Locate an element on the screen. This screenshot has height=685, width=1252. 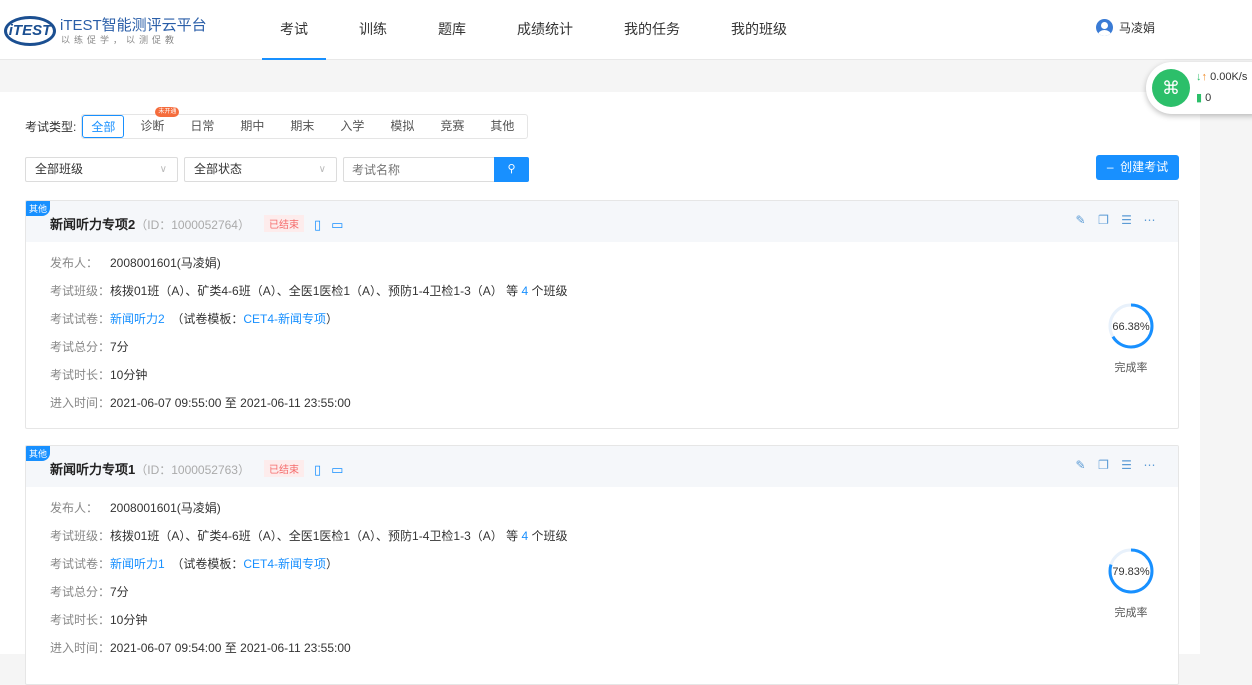
create-exam-button: – 创建考试 is located at coordinates (1137, 167).